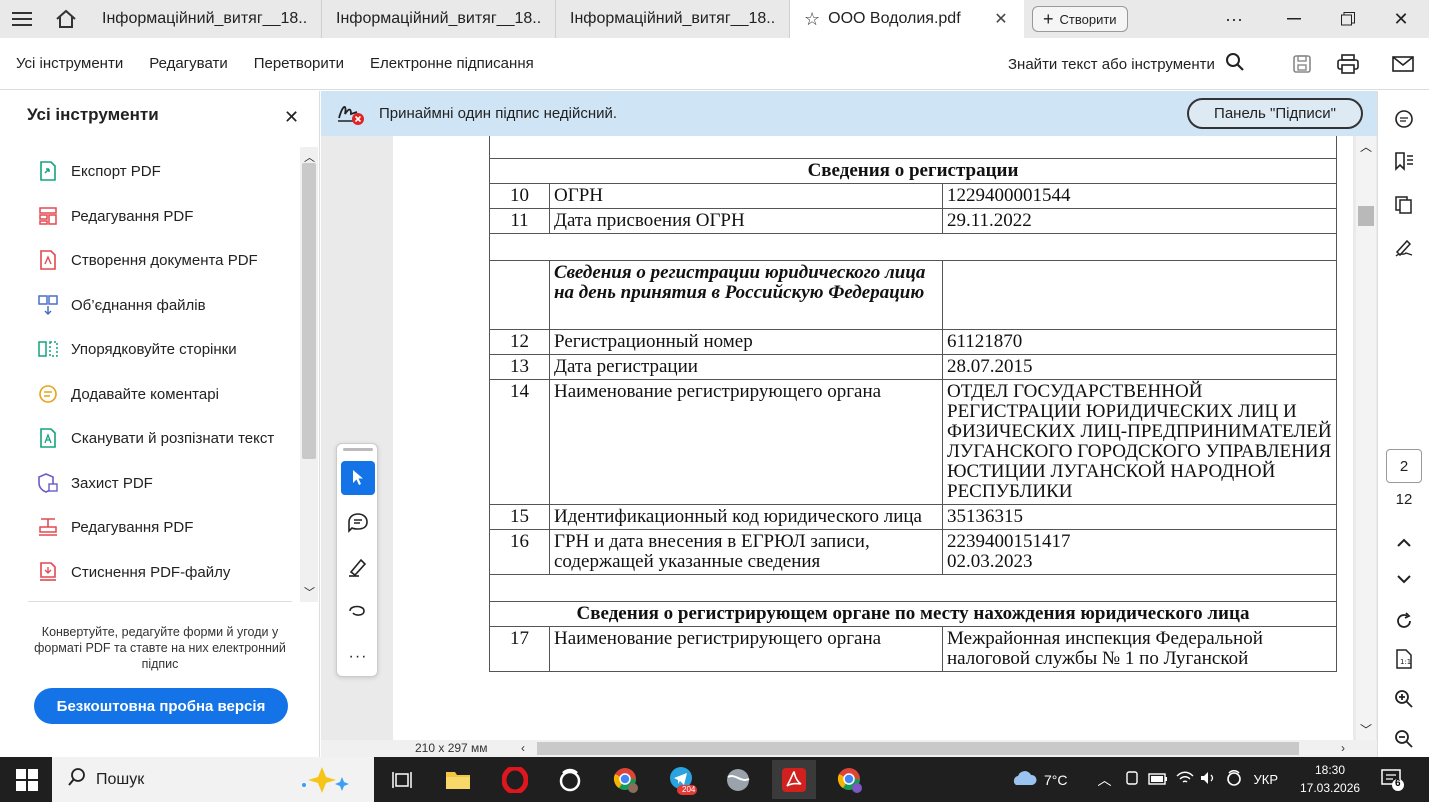 The image size is (1429, 802). Describe the element at coordinates (1404, 247) in the screenshot. I see `fill-sign-icon` at that location.